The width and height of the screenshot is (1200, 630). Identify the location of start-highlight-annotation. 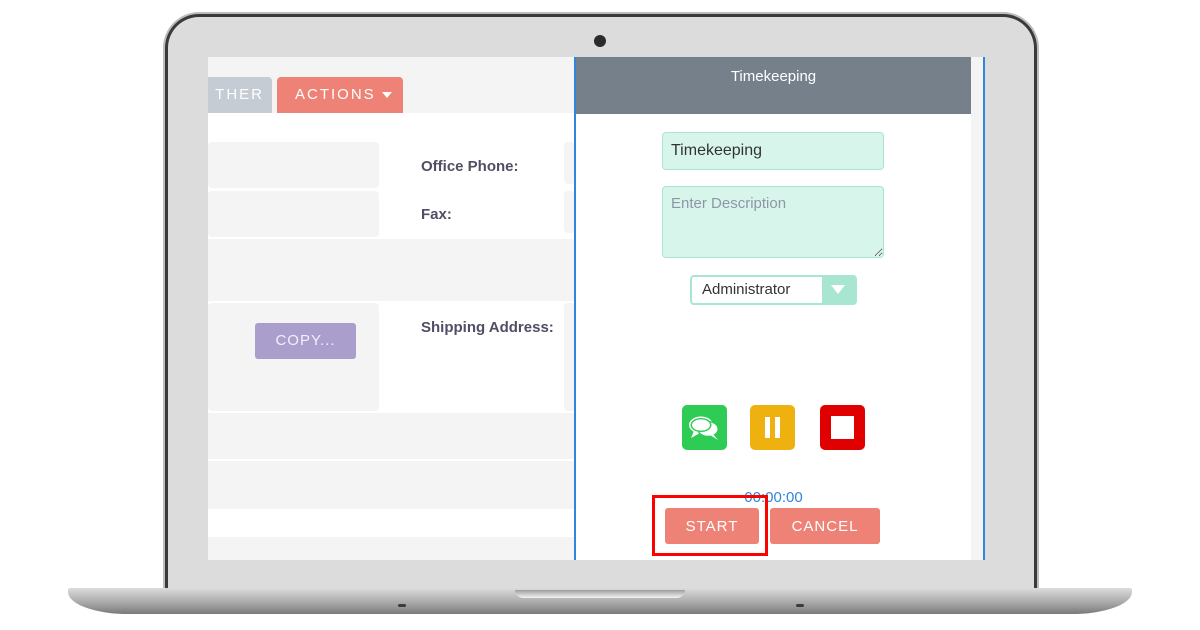
(710, 525).